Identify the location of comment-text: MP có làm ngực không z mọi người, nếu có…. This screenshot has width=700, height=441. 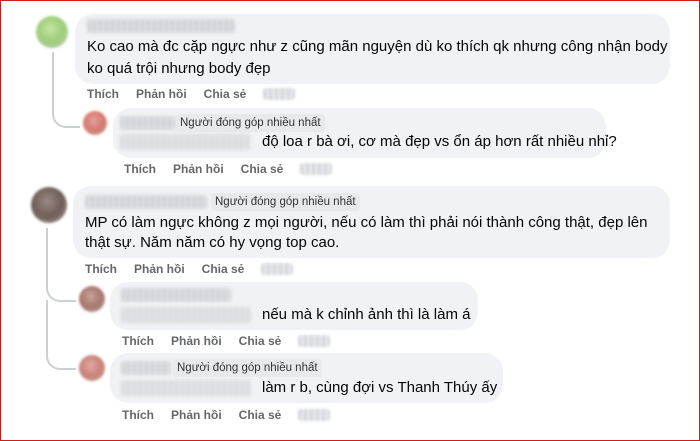
(366, 222).